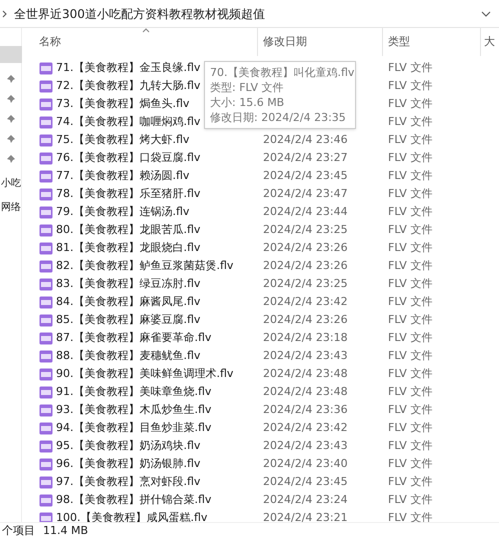 The height and width of the screenshot is (540, 499). I want to click on file-name: 73.【美食教程】焗鱼头.flv, so click(123, 104).